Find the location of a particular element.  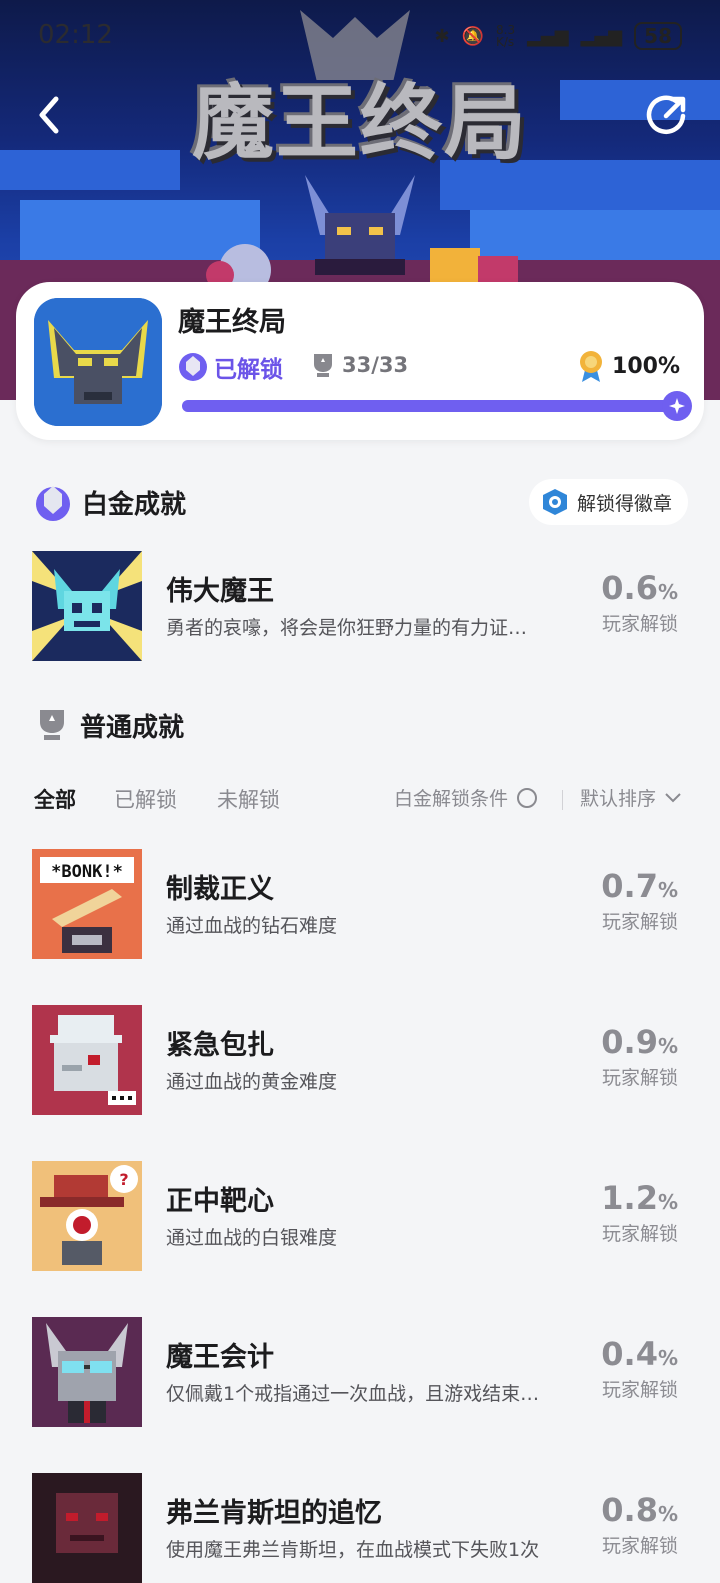

progress-knob is located at coordinates (677, 406).